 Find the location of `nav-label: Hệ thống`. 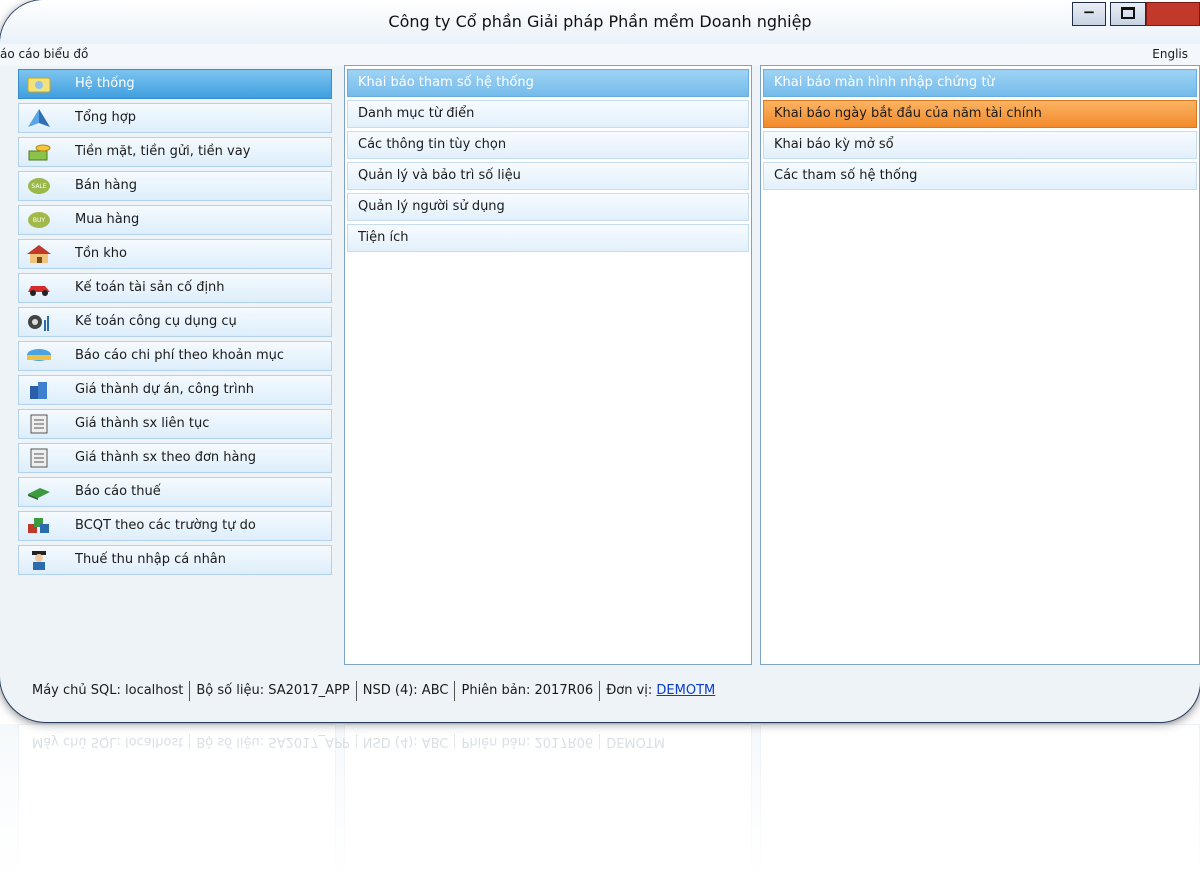

nav-label: Hệ thống is located at coordinates (105, 83).